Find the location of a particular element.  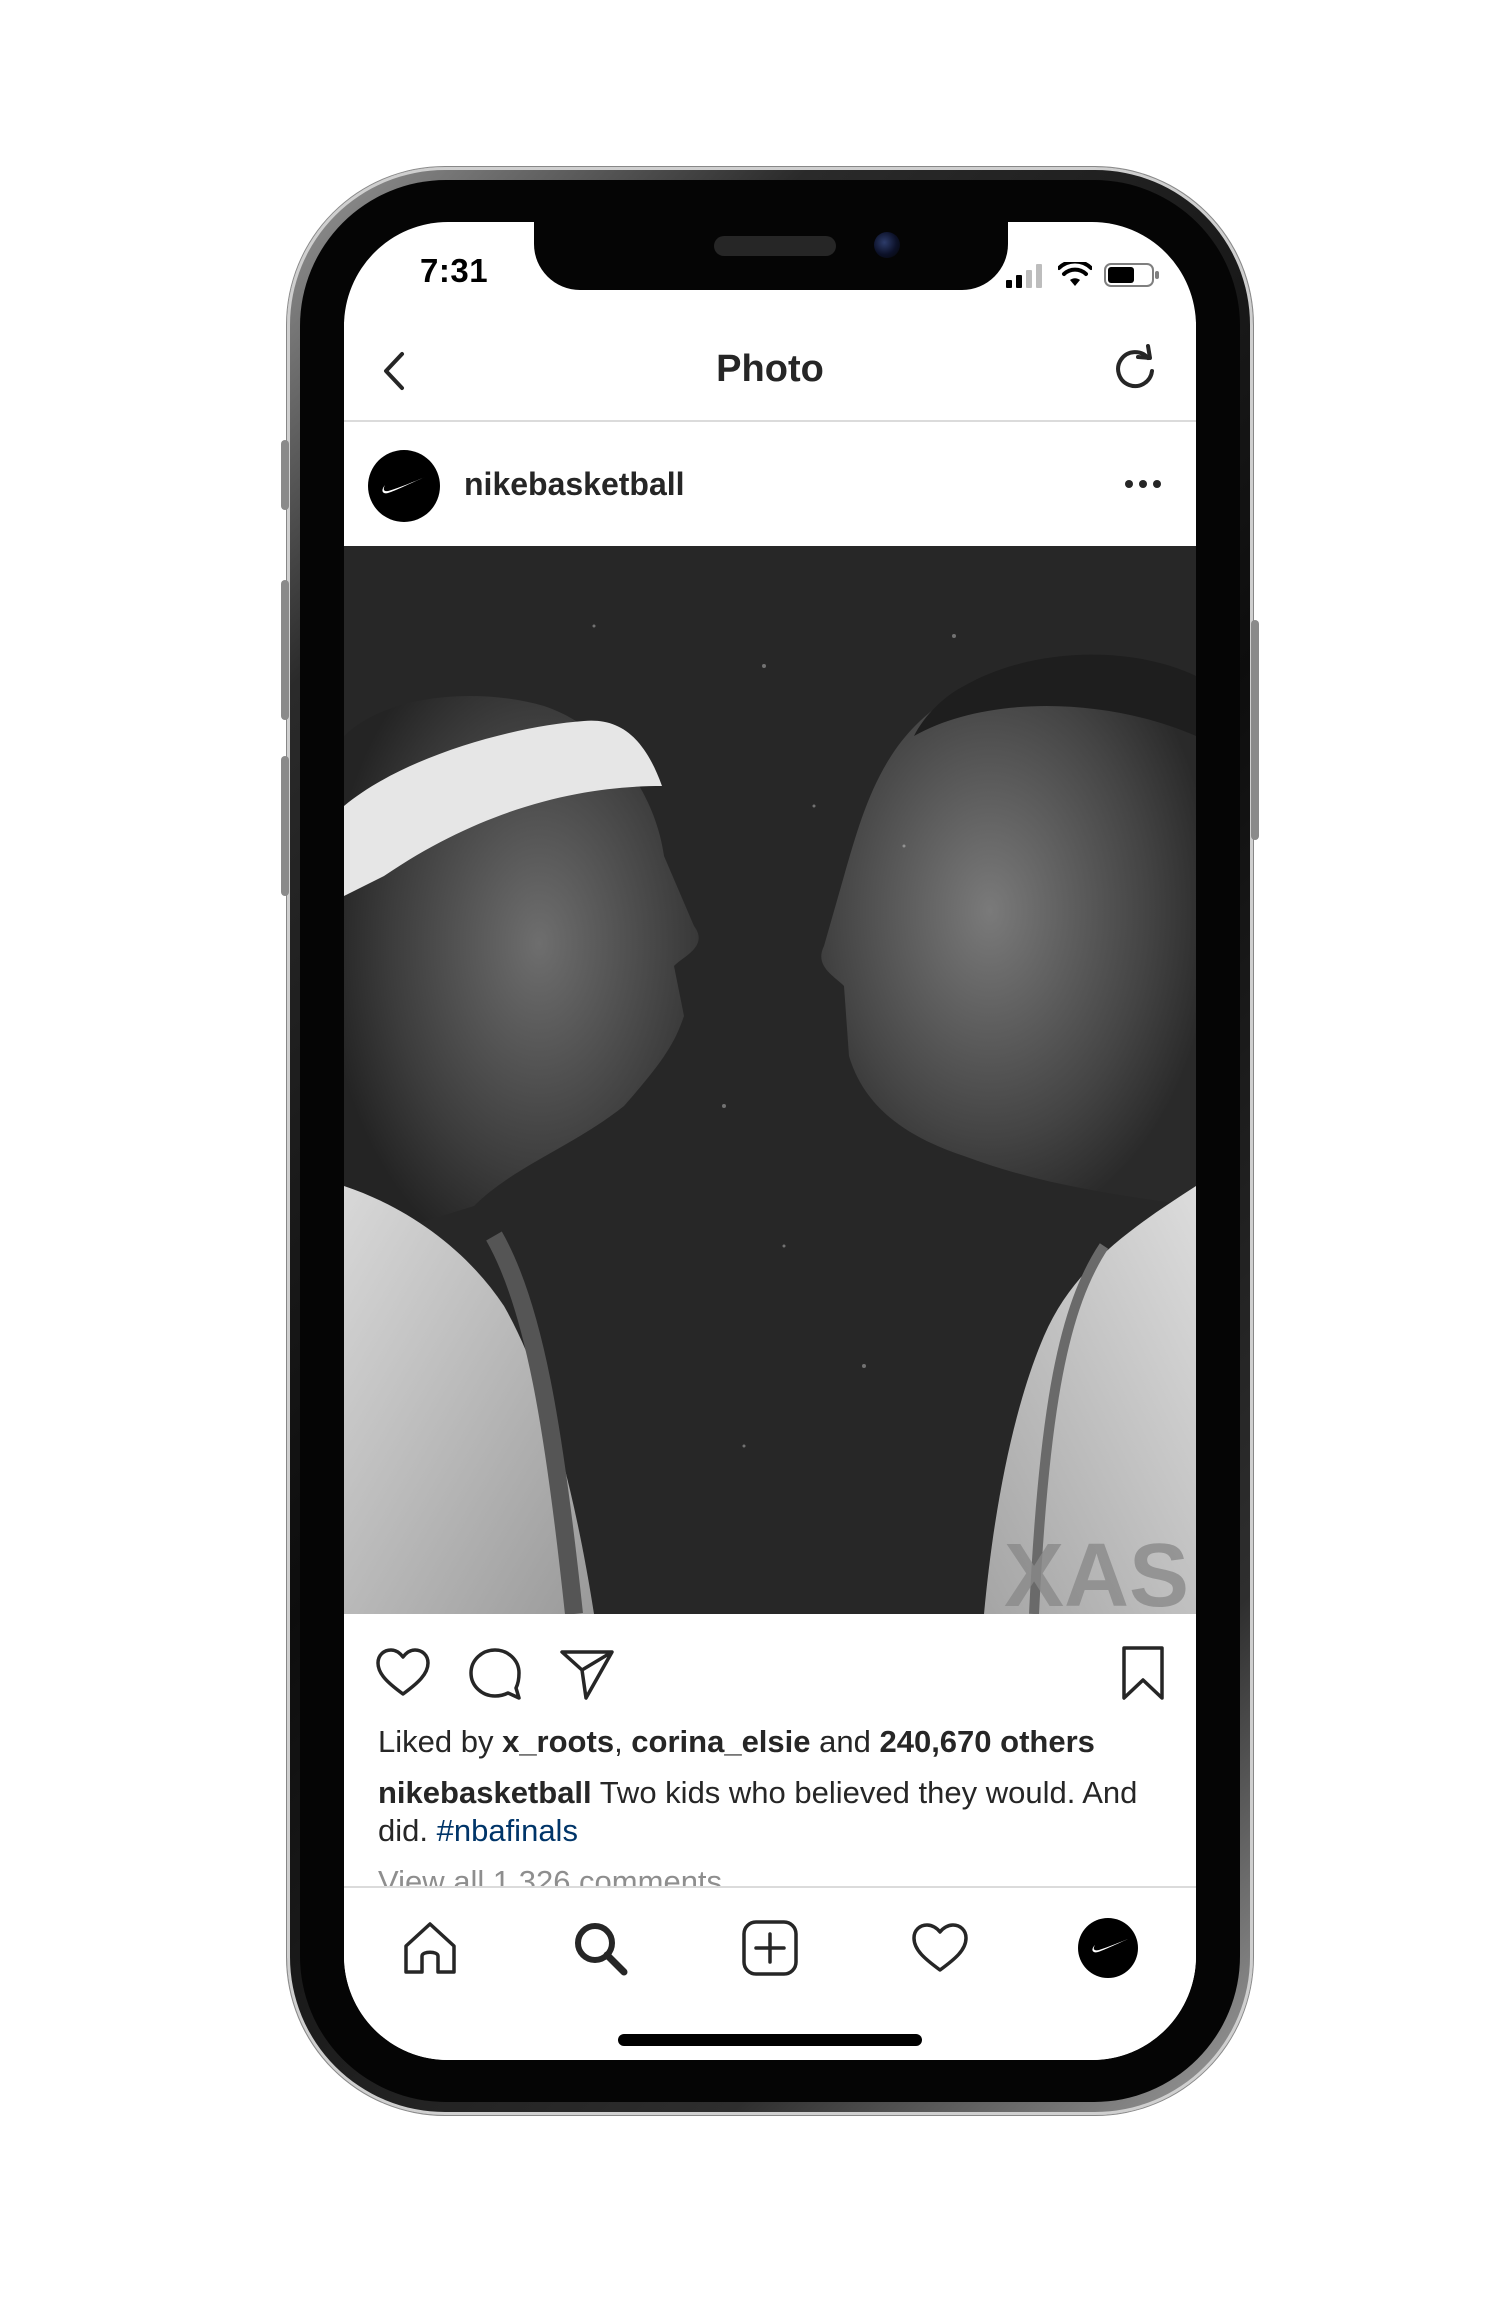

avatar is located at coordinates (404, 486).